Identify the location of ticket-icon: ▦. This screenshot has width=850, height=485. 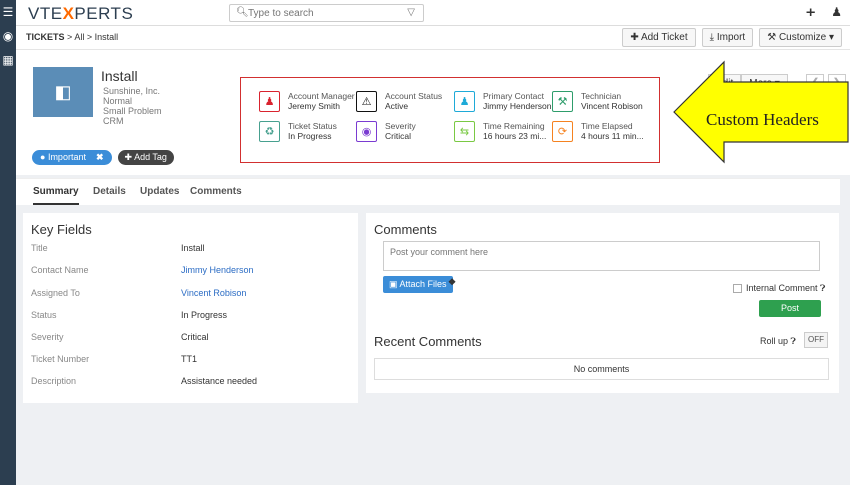
(8, 60).